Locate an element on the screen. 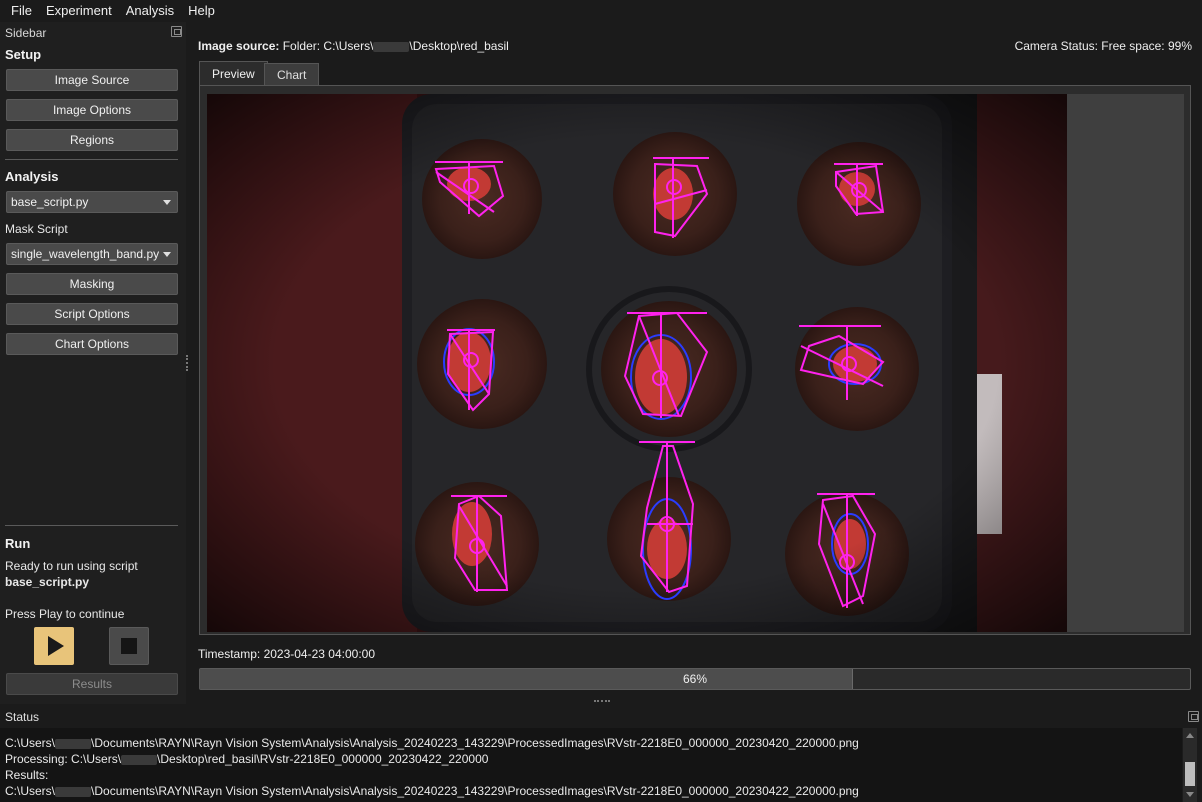 This screenshot has height=802, width=1202. scroll-up-icon is located at coordinates (1190, 735).